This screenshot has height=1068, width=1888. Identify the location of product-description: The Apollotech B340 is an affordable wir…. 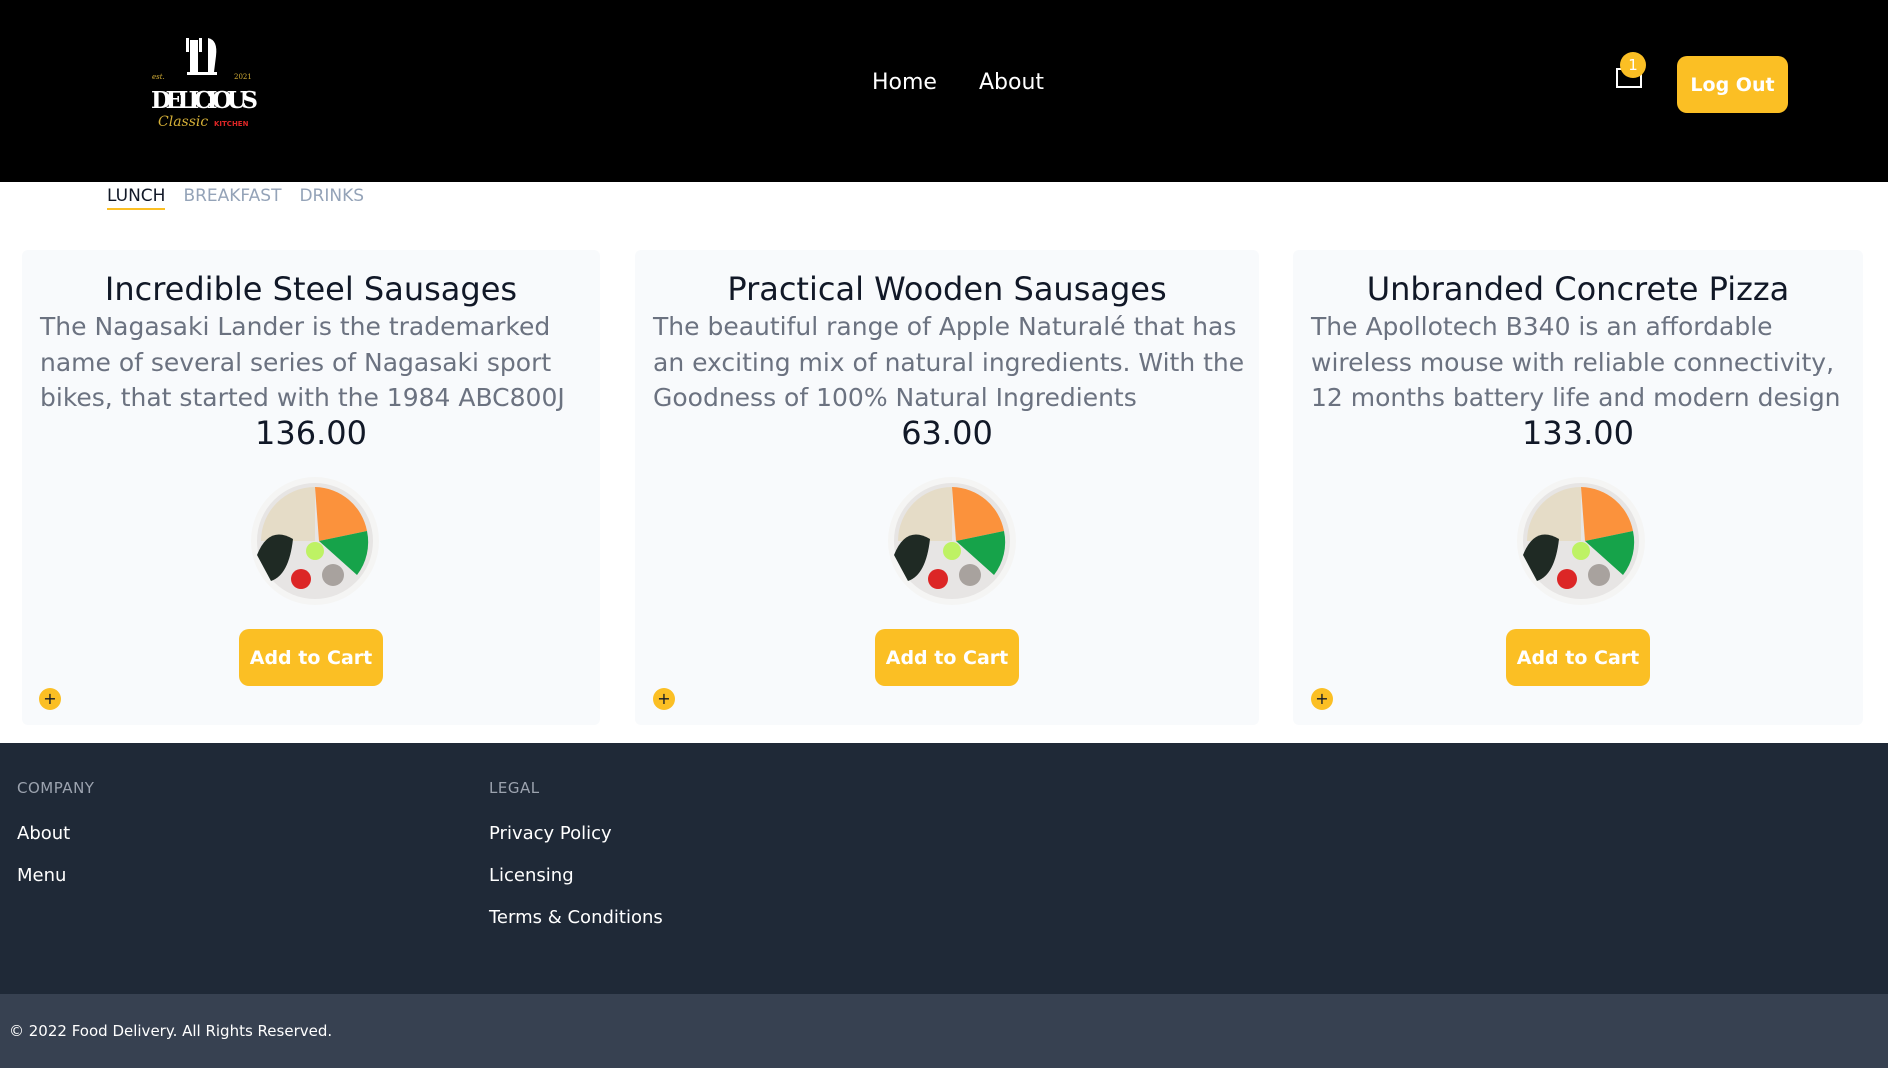
(1576, 362).